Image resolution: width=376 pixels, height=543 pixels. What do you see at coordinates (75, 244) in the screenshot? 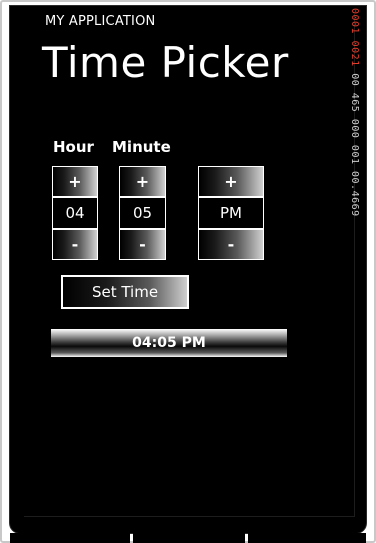
I see `hour-decrement-button: -` at bounding box center [75, 244].